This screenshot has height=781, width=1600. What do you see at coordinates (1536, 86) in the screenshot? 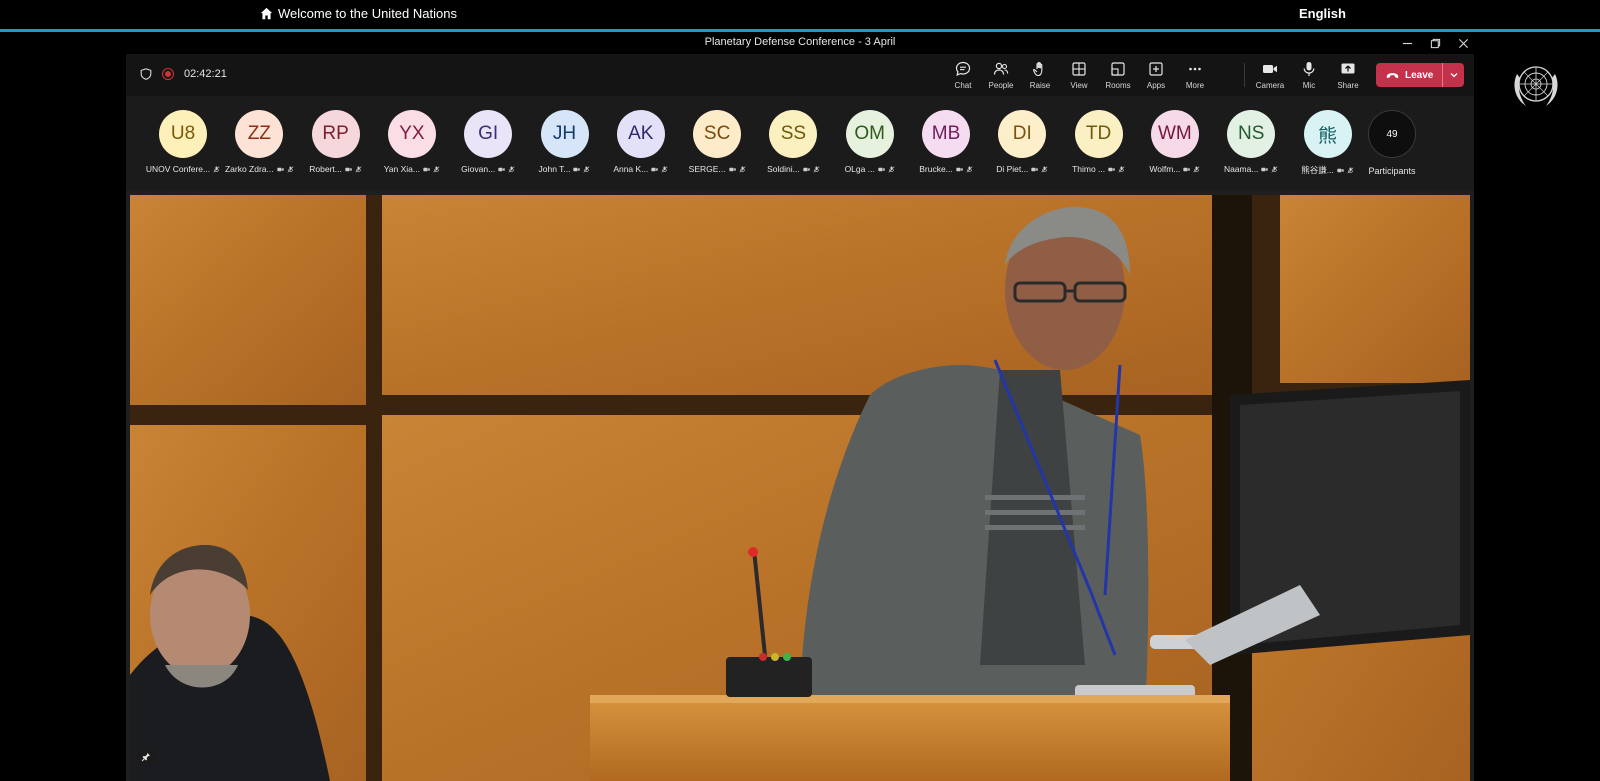
I see `un-emblem-logo` at bounding box center [1536, 86].